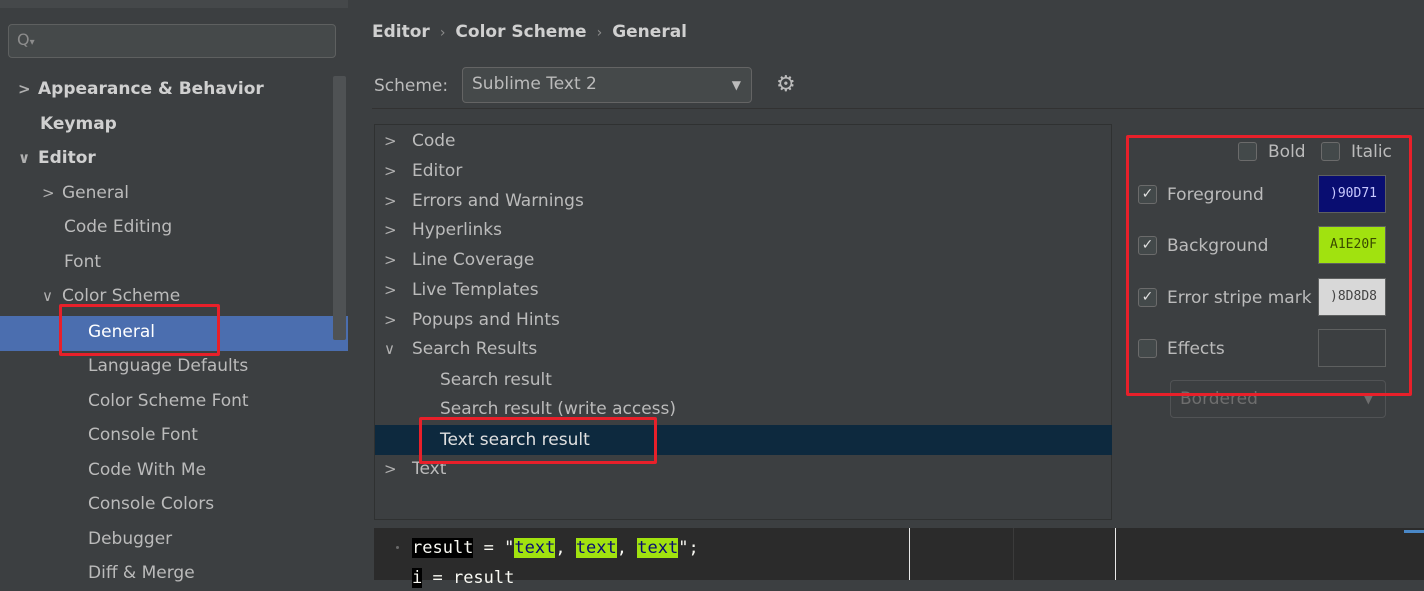 The image size is (1424, 591). I want to click on color-tree-label: Search result, so click(496, 380).